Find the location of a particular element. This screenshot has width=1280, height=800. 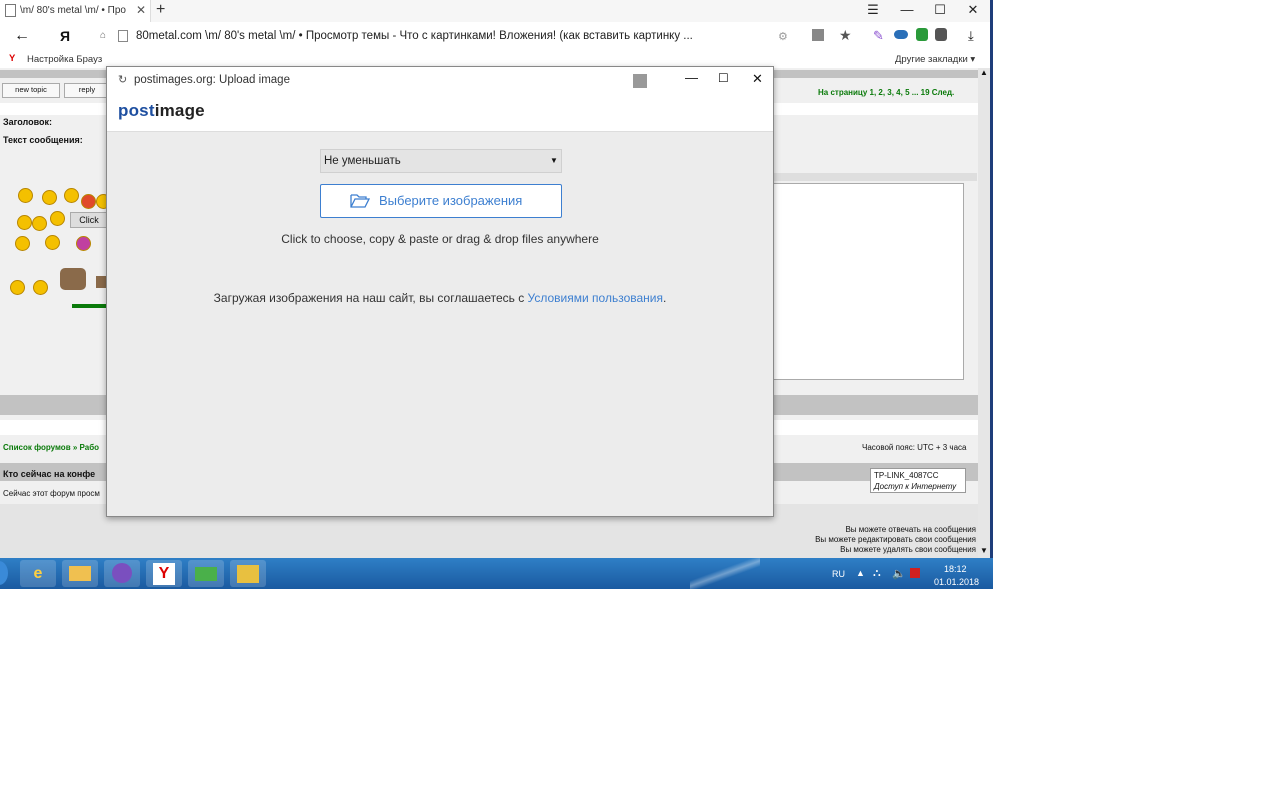

logo-post-text: post is located at coordinates (136, 110).